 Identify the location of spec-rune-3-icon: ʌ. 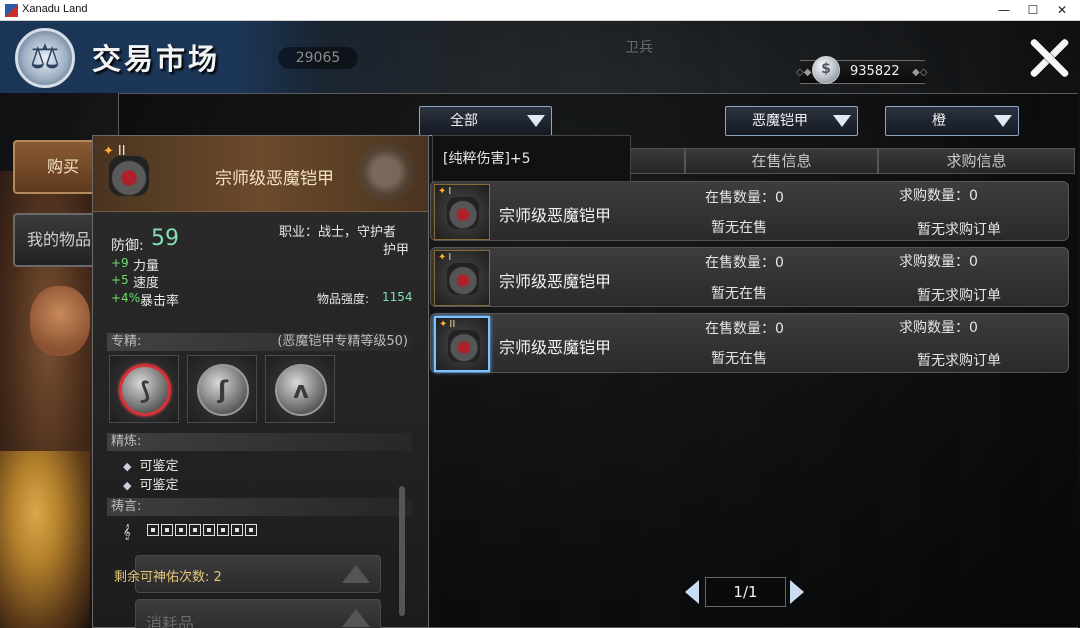
(301, 390).